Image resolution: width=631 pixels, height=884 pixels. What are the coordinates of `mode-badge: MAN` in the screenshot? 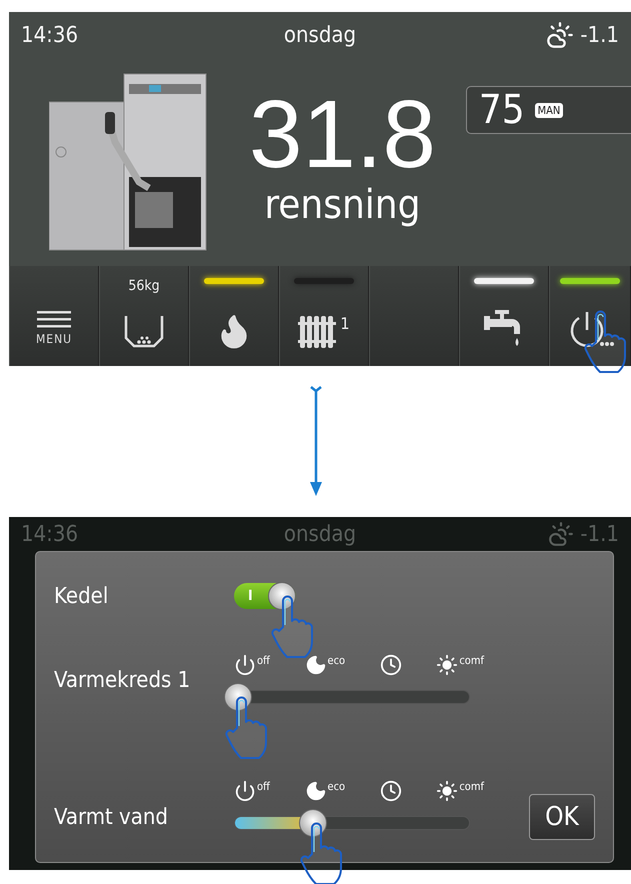 It's located at (549, 110).